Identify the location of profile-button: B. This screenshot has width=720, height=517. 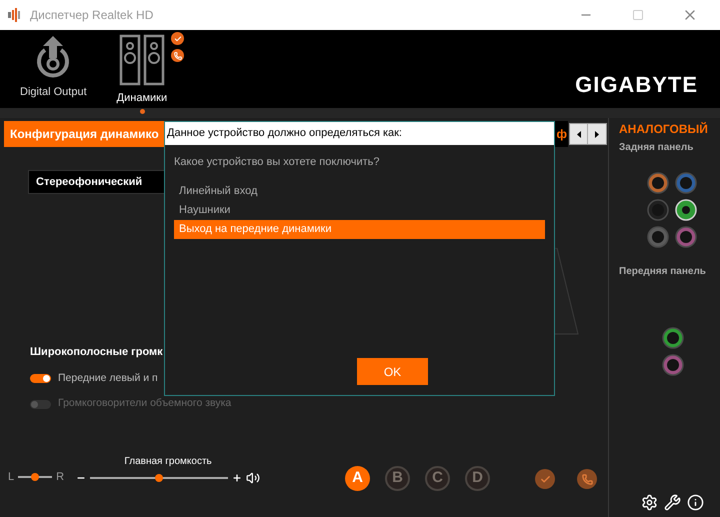
(397, 478).